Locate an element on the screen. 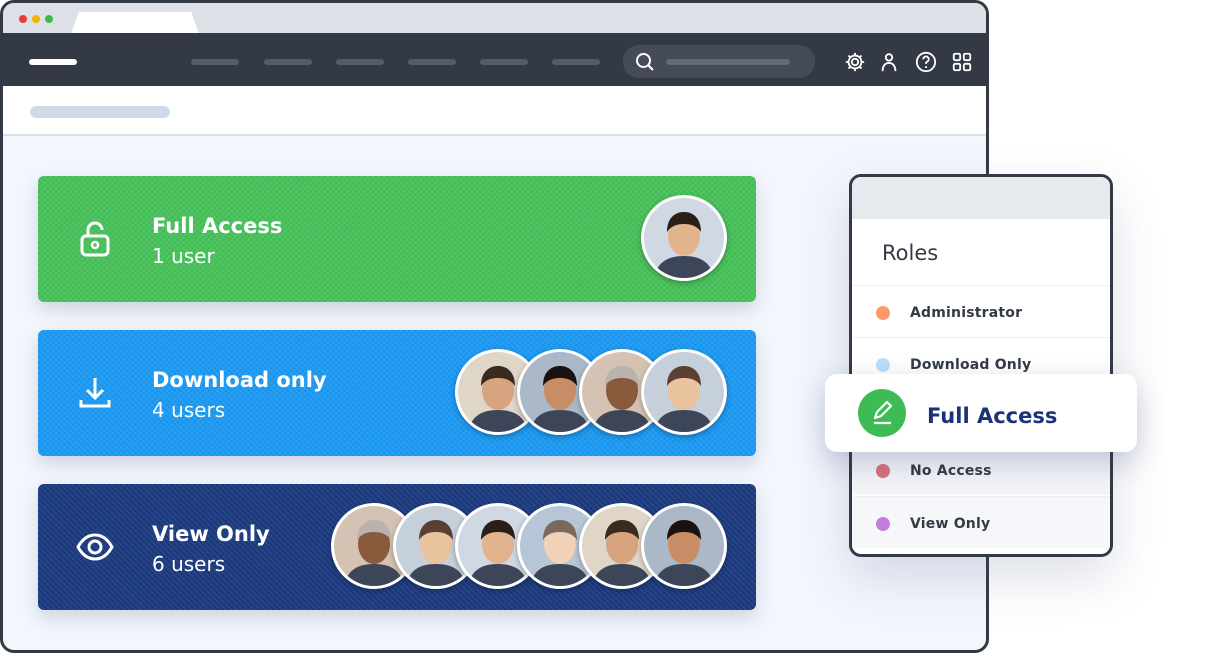  download-icon is located at coordinates (95, 393).